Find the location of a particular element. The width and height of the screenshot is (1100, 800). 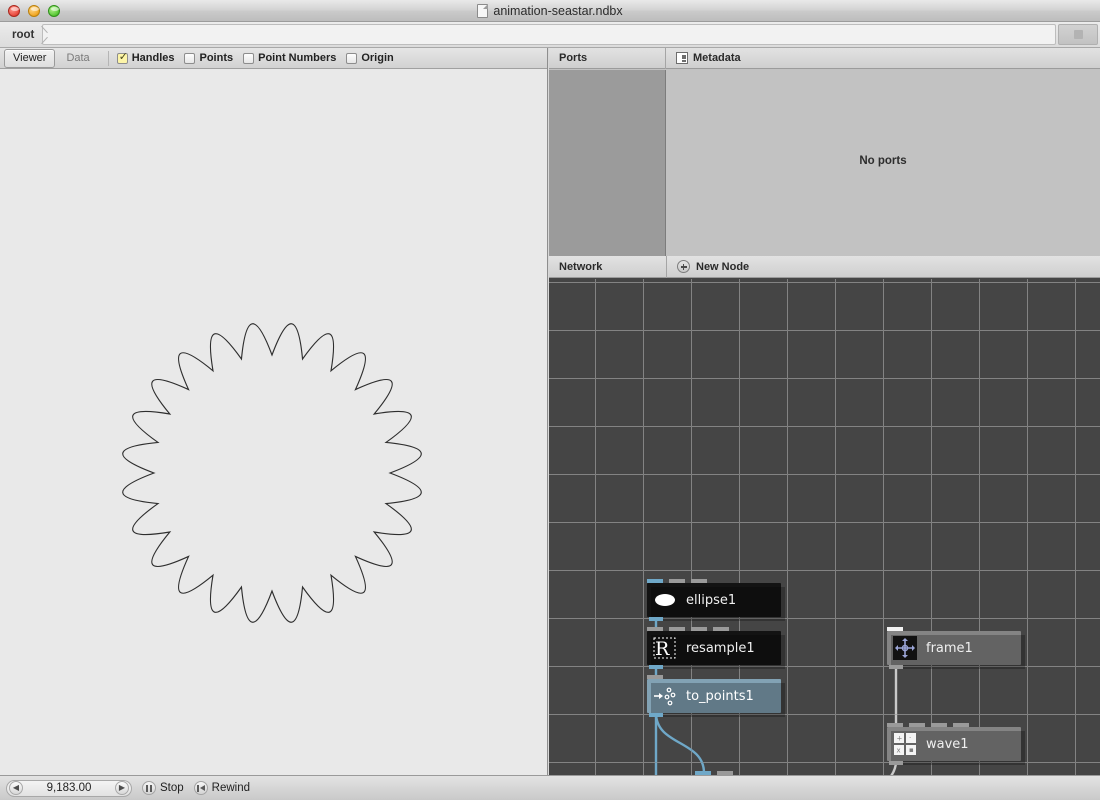

viewer-toolbar: Viewer Data Handles Points Point Numbers is located at coordinates (273, 58).